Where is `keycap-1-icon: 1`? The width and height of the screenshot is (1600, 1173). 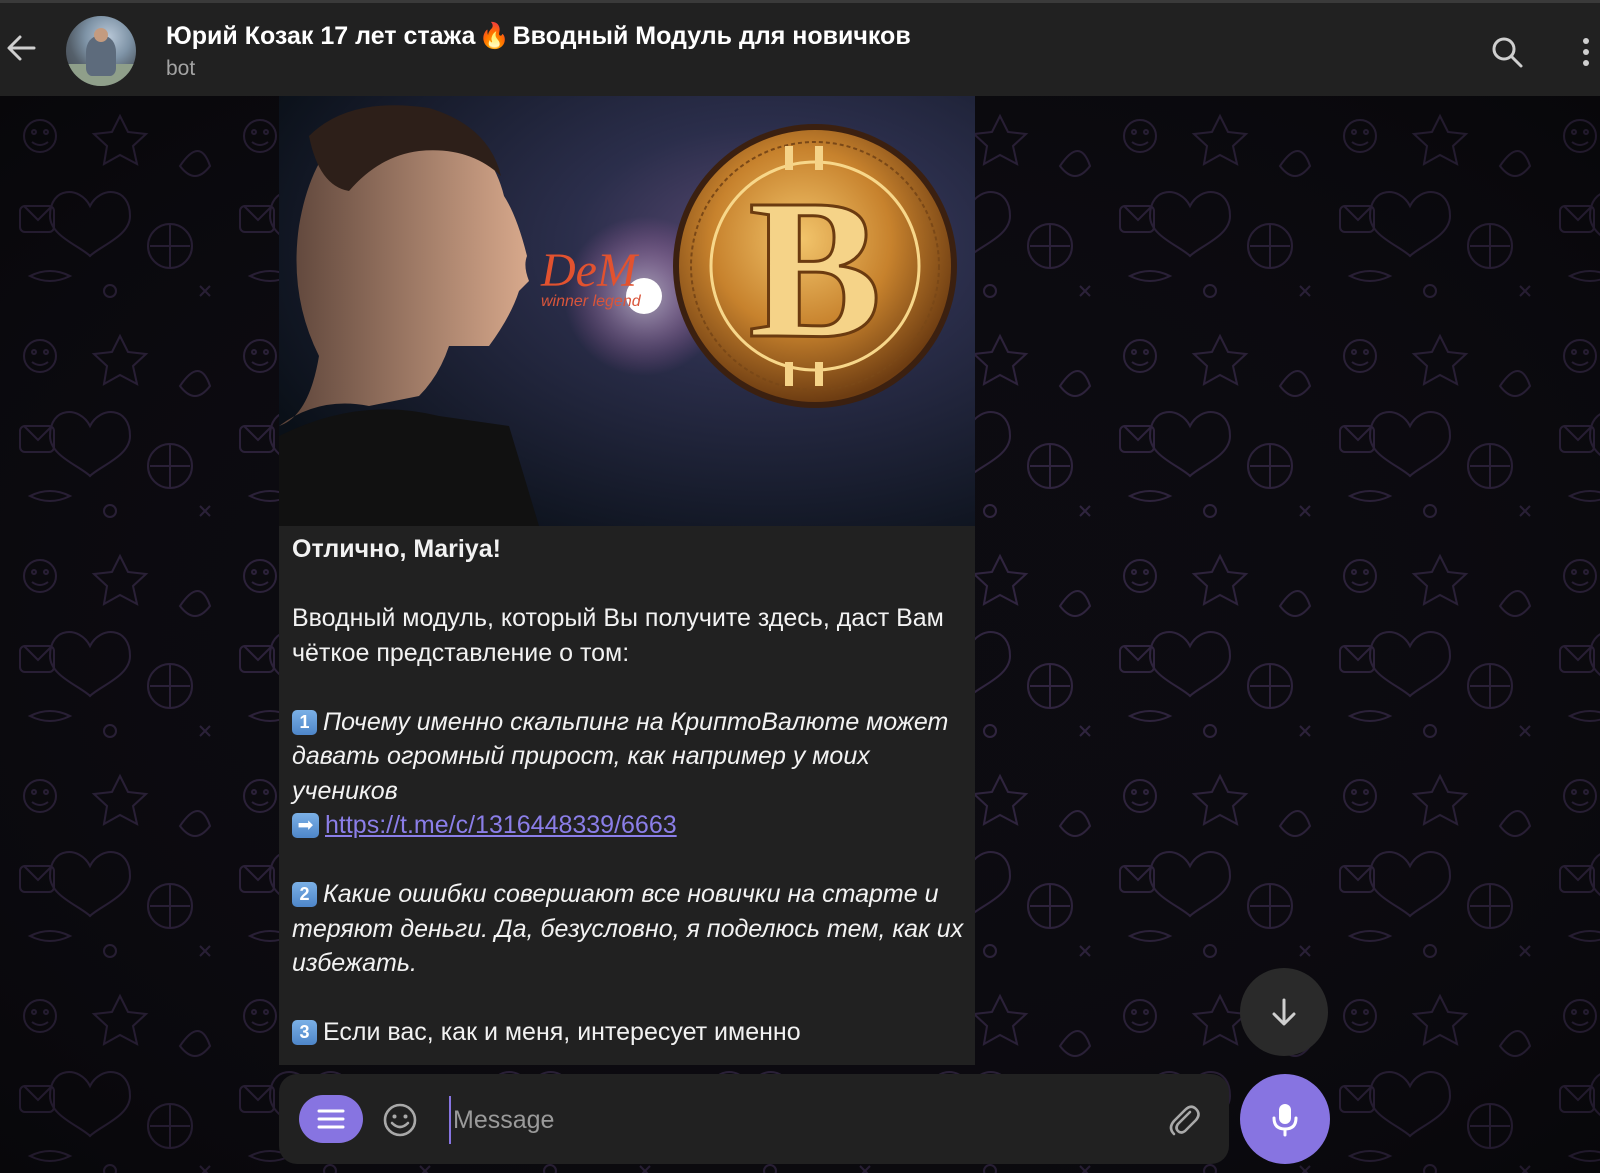
keycap-1-icon: 1 is located at coordinates (304, 722).